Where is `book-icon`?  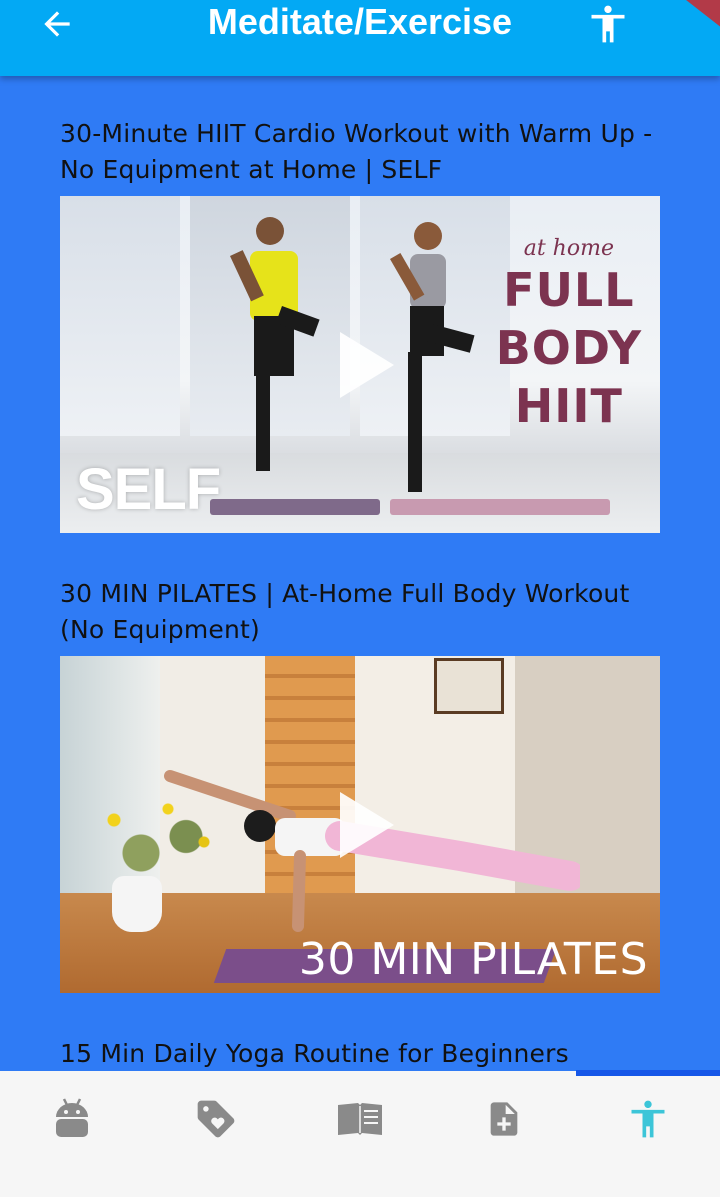
book-icon is located at coordinates (360, 1119).